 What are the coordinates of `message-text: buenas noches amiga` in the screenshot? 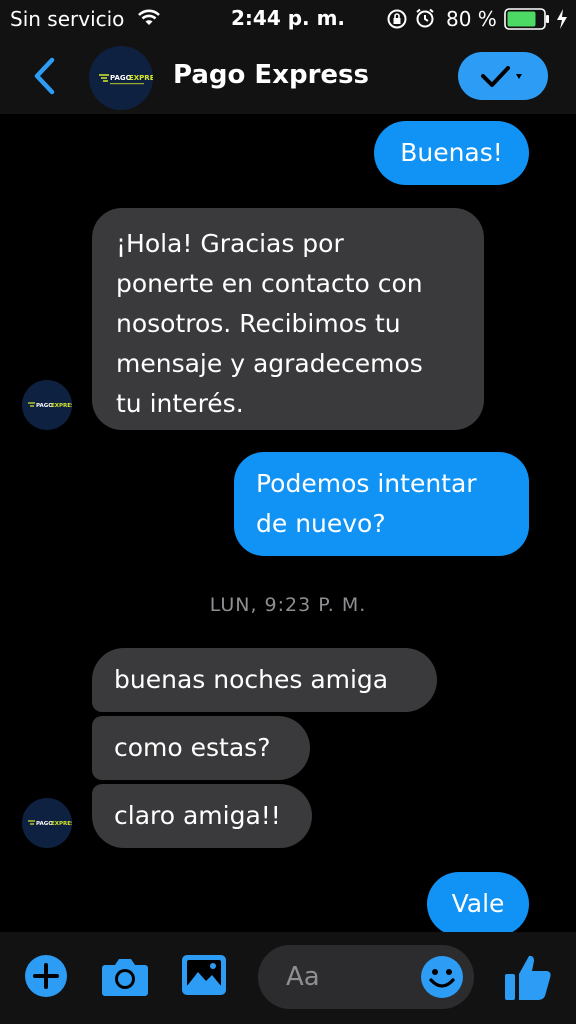 It's located at (251, 679).